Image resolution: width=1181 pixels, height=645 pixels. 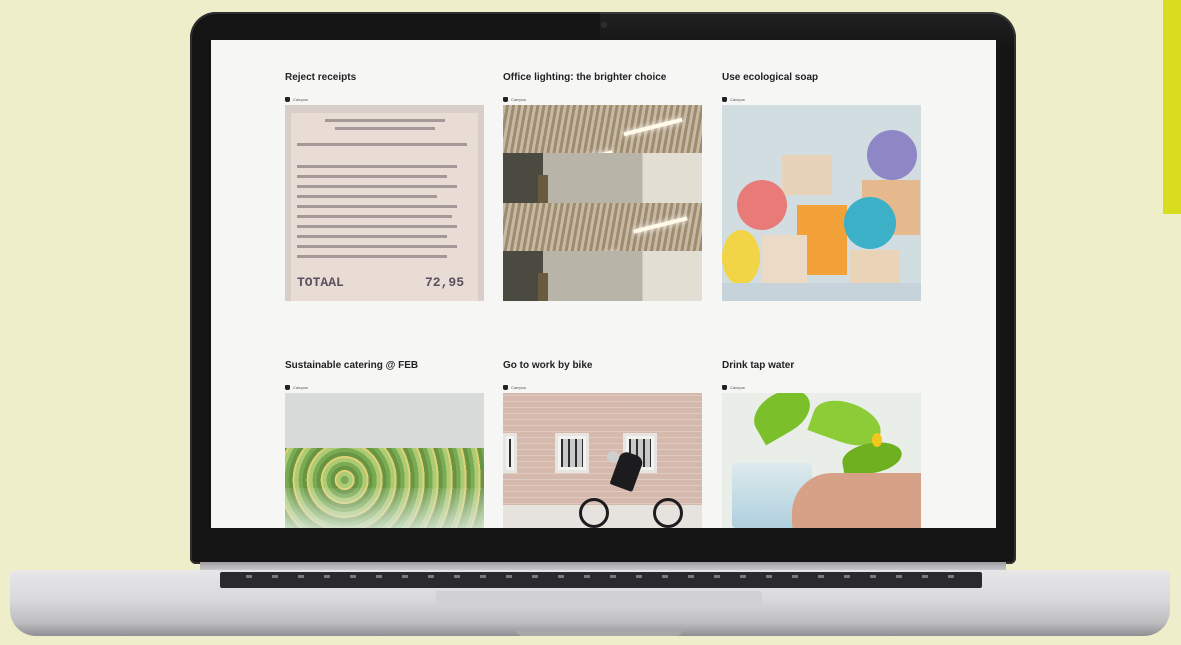 What do you see at coordinates (384, 508) in the screenshot?
I see `glass-reflection` at bounding box center [384, 508].